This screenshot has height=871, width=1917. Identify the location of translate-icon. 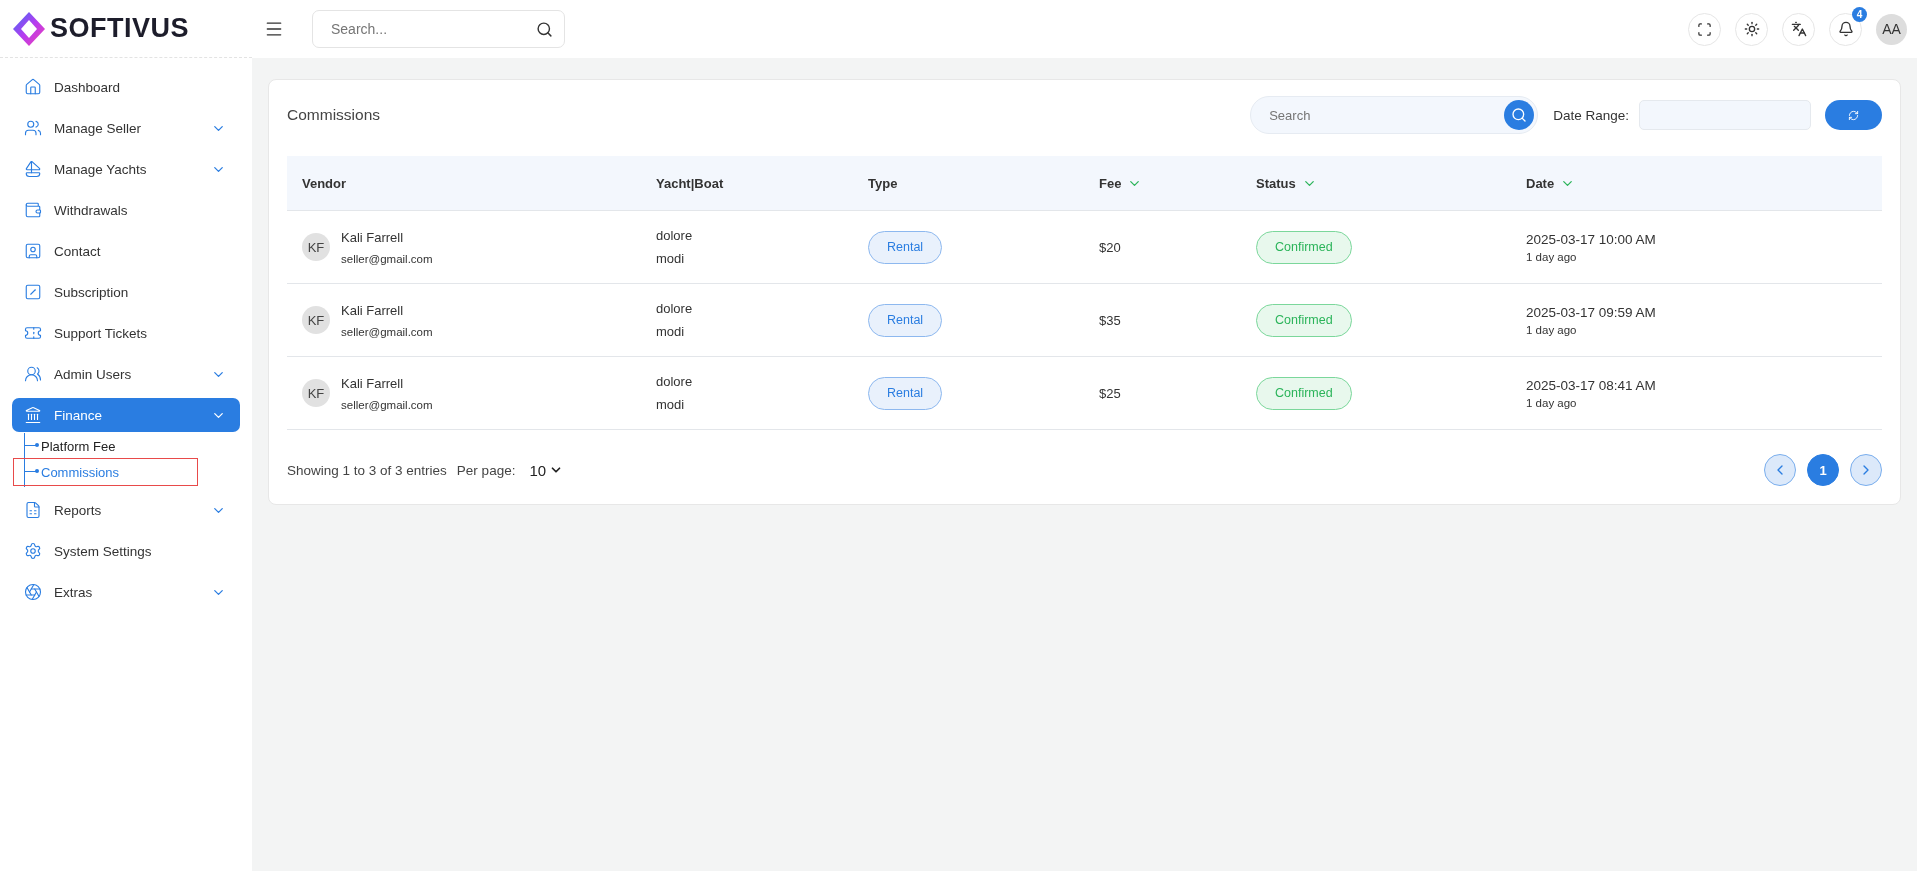
(1798, 29).